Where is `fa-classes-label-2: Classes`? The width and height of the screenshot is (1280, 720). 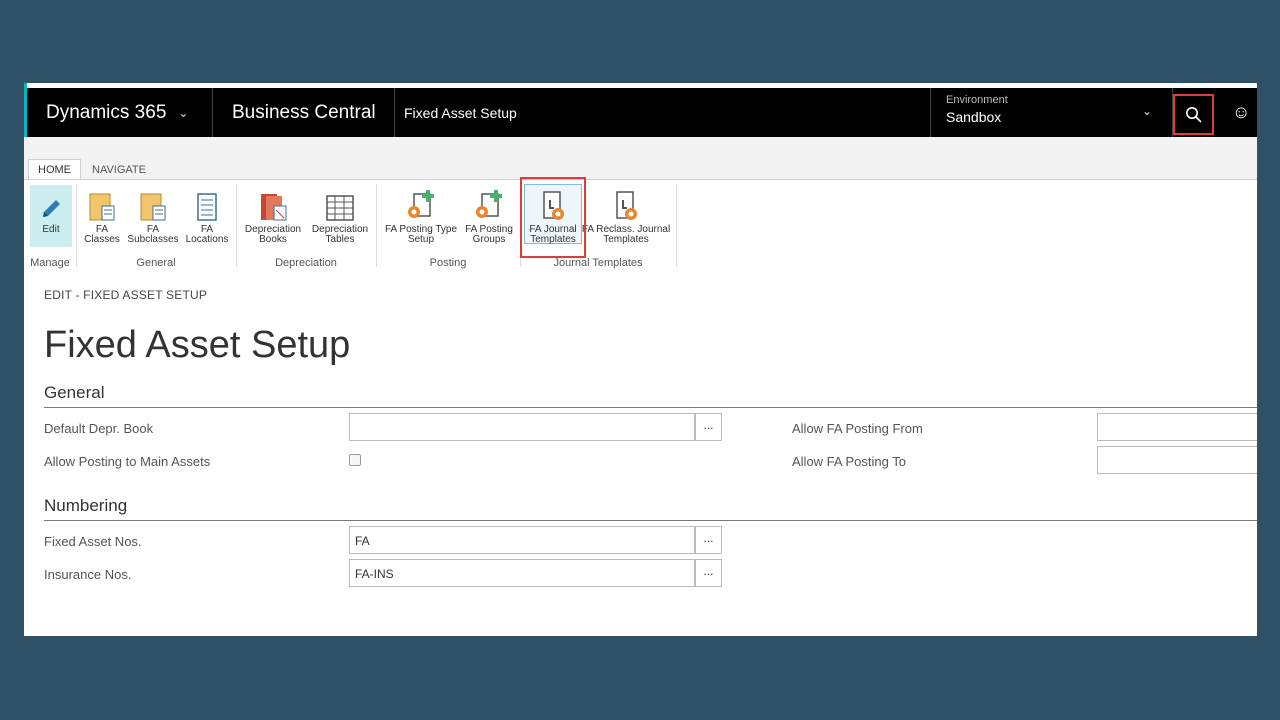
fa-classes-label-2: Classes is located at coordinates (102, 239).